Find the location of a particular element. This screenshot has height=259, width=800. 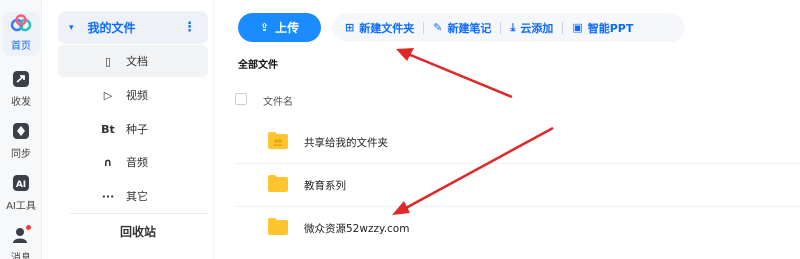

action-toolbar: ⊞ 新建文件夹 ✎ 新建笔记 ⤓ 云添加 ▣ 智能PPT is located at coordinates (509, 27).